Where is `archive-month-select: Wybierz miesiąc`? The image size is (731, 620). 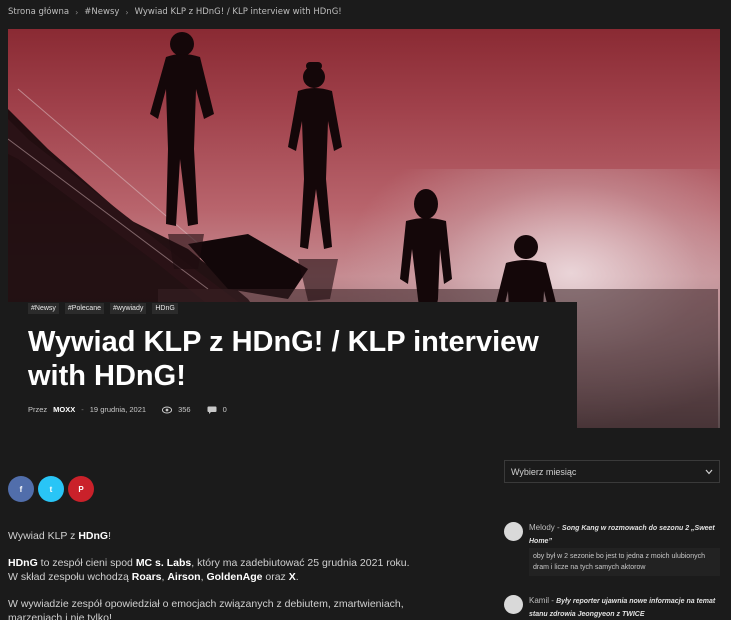 archive-month-select: Wybierz miesiąc is located at coordinates (612, 471).